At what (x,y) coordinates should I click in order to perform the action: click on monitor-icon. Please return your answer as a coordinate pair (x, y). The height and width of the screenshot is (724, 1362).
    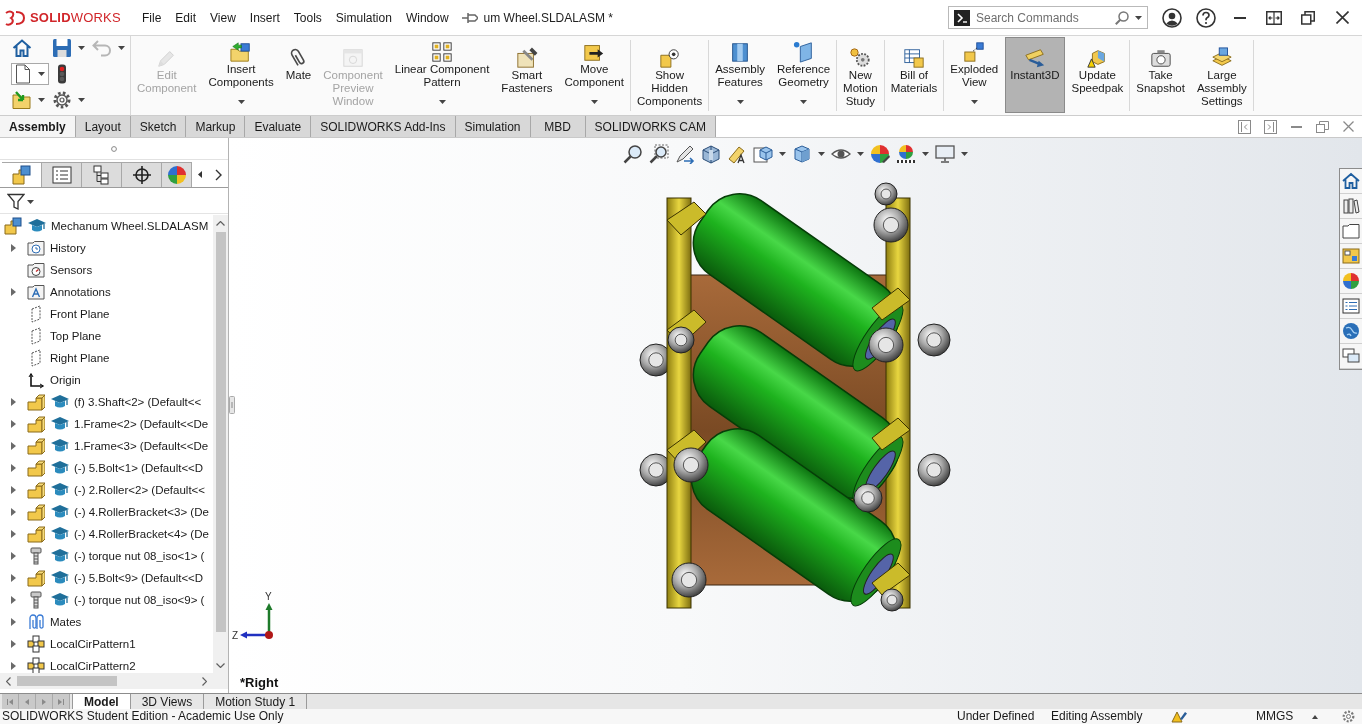
    Looking at the image, I should click on (945, 154).